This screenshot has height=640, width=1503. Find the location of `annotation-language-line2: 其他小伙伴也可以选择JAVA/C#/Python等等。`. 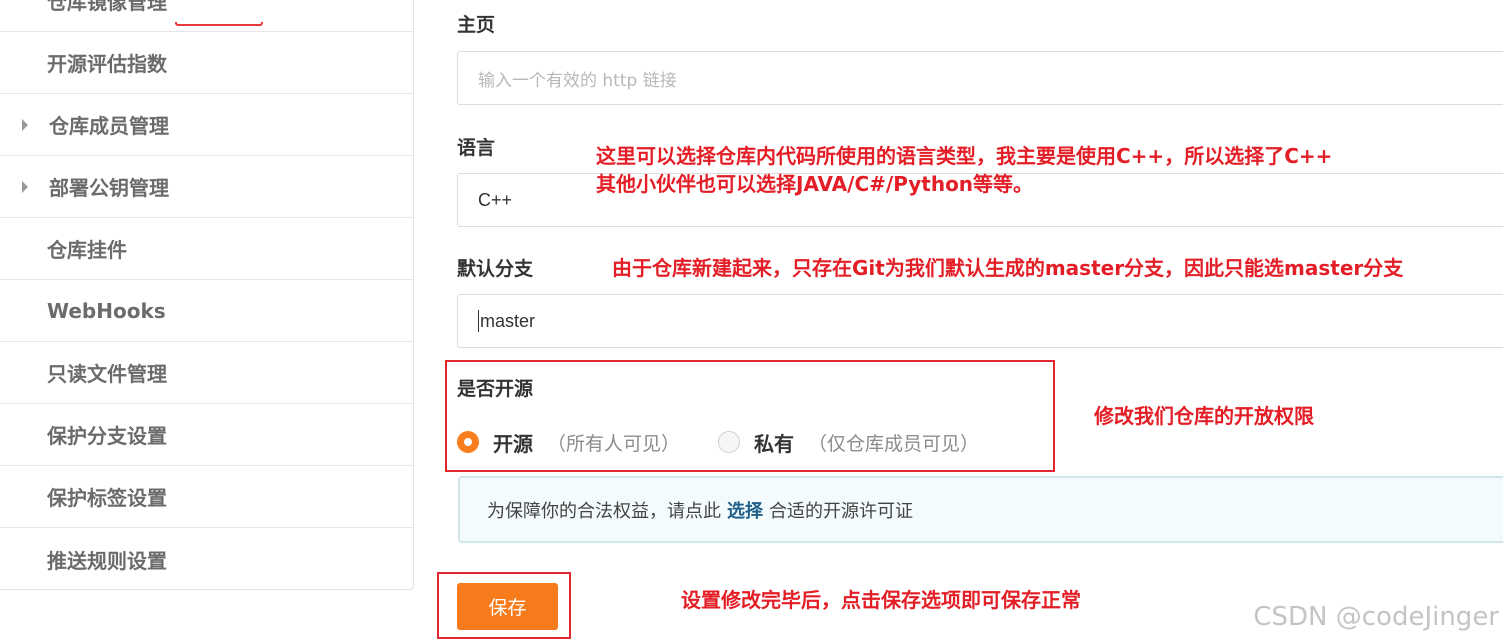

annotation-language-line2: 其他小伙伴也可以选择JAVA/C#/Python等等。 is located at coordinates (815, 184).